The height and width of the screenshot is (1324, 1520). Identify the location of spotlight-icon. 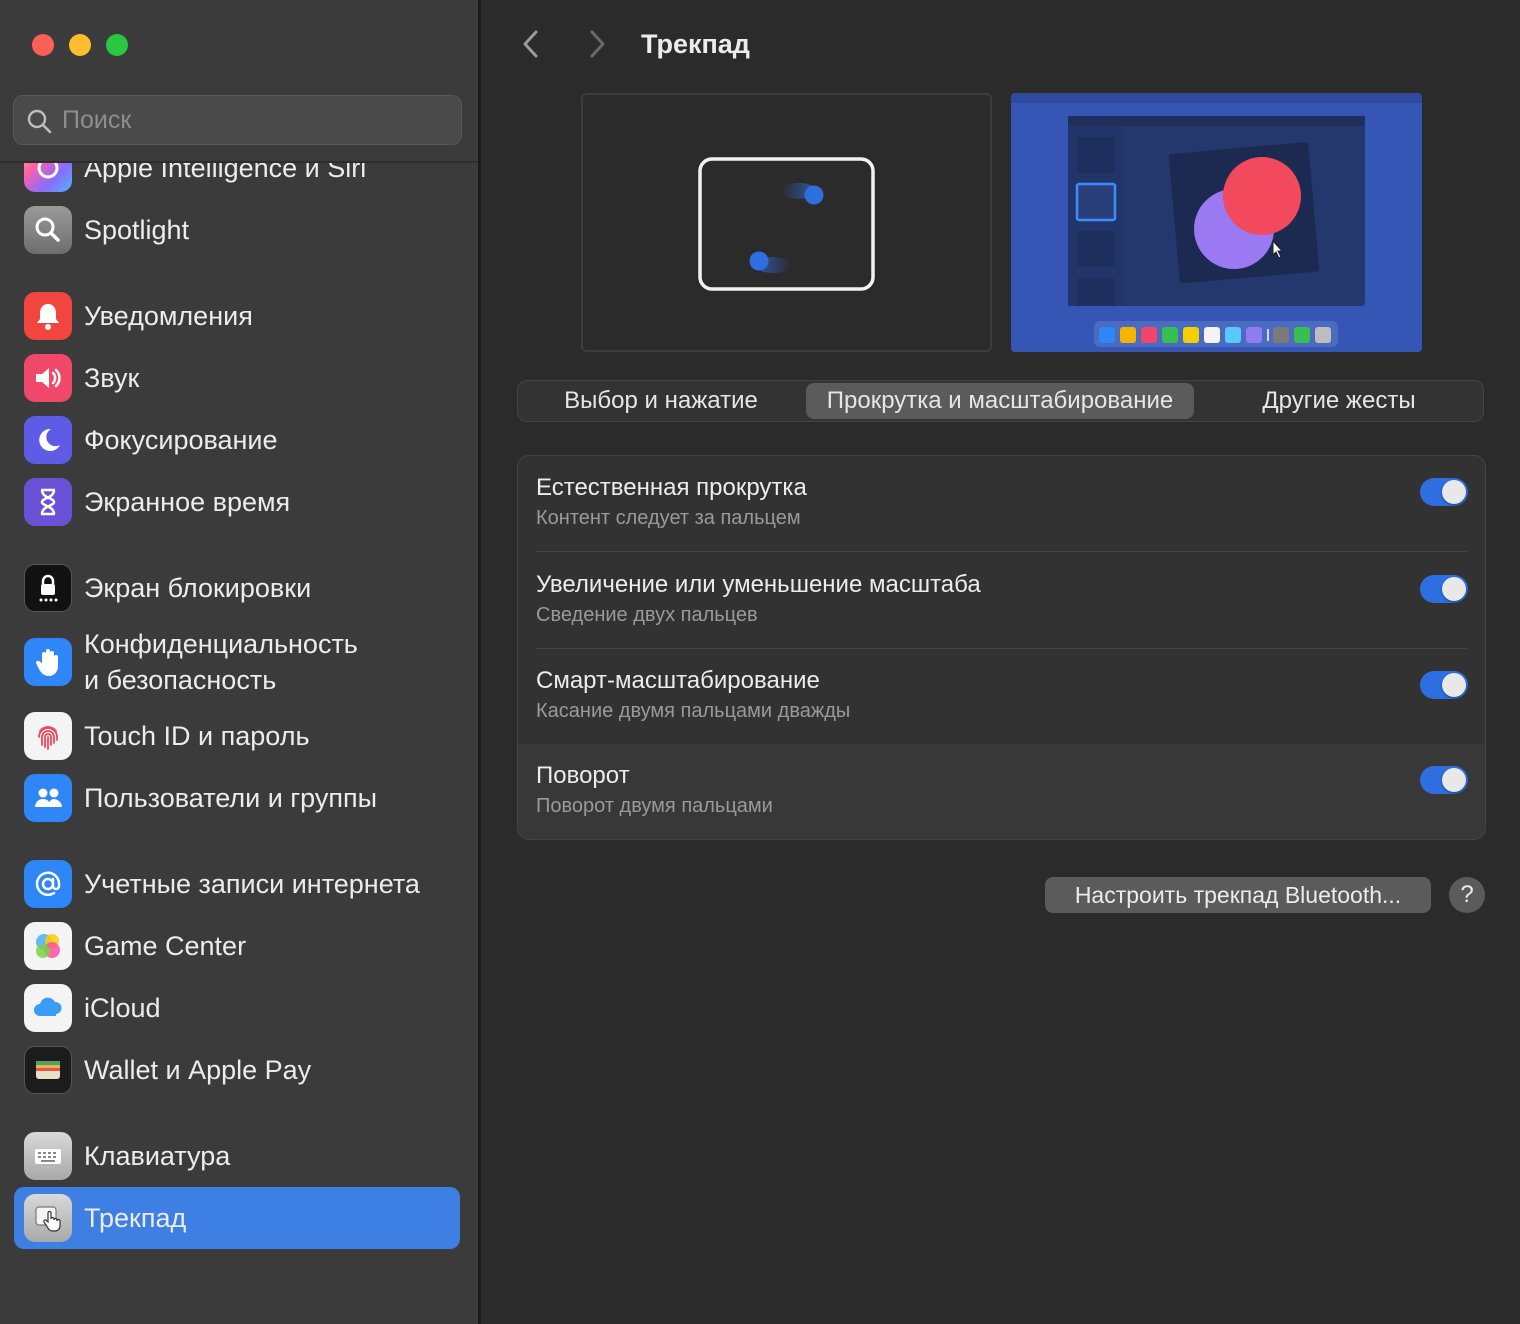
(48, 230).